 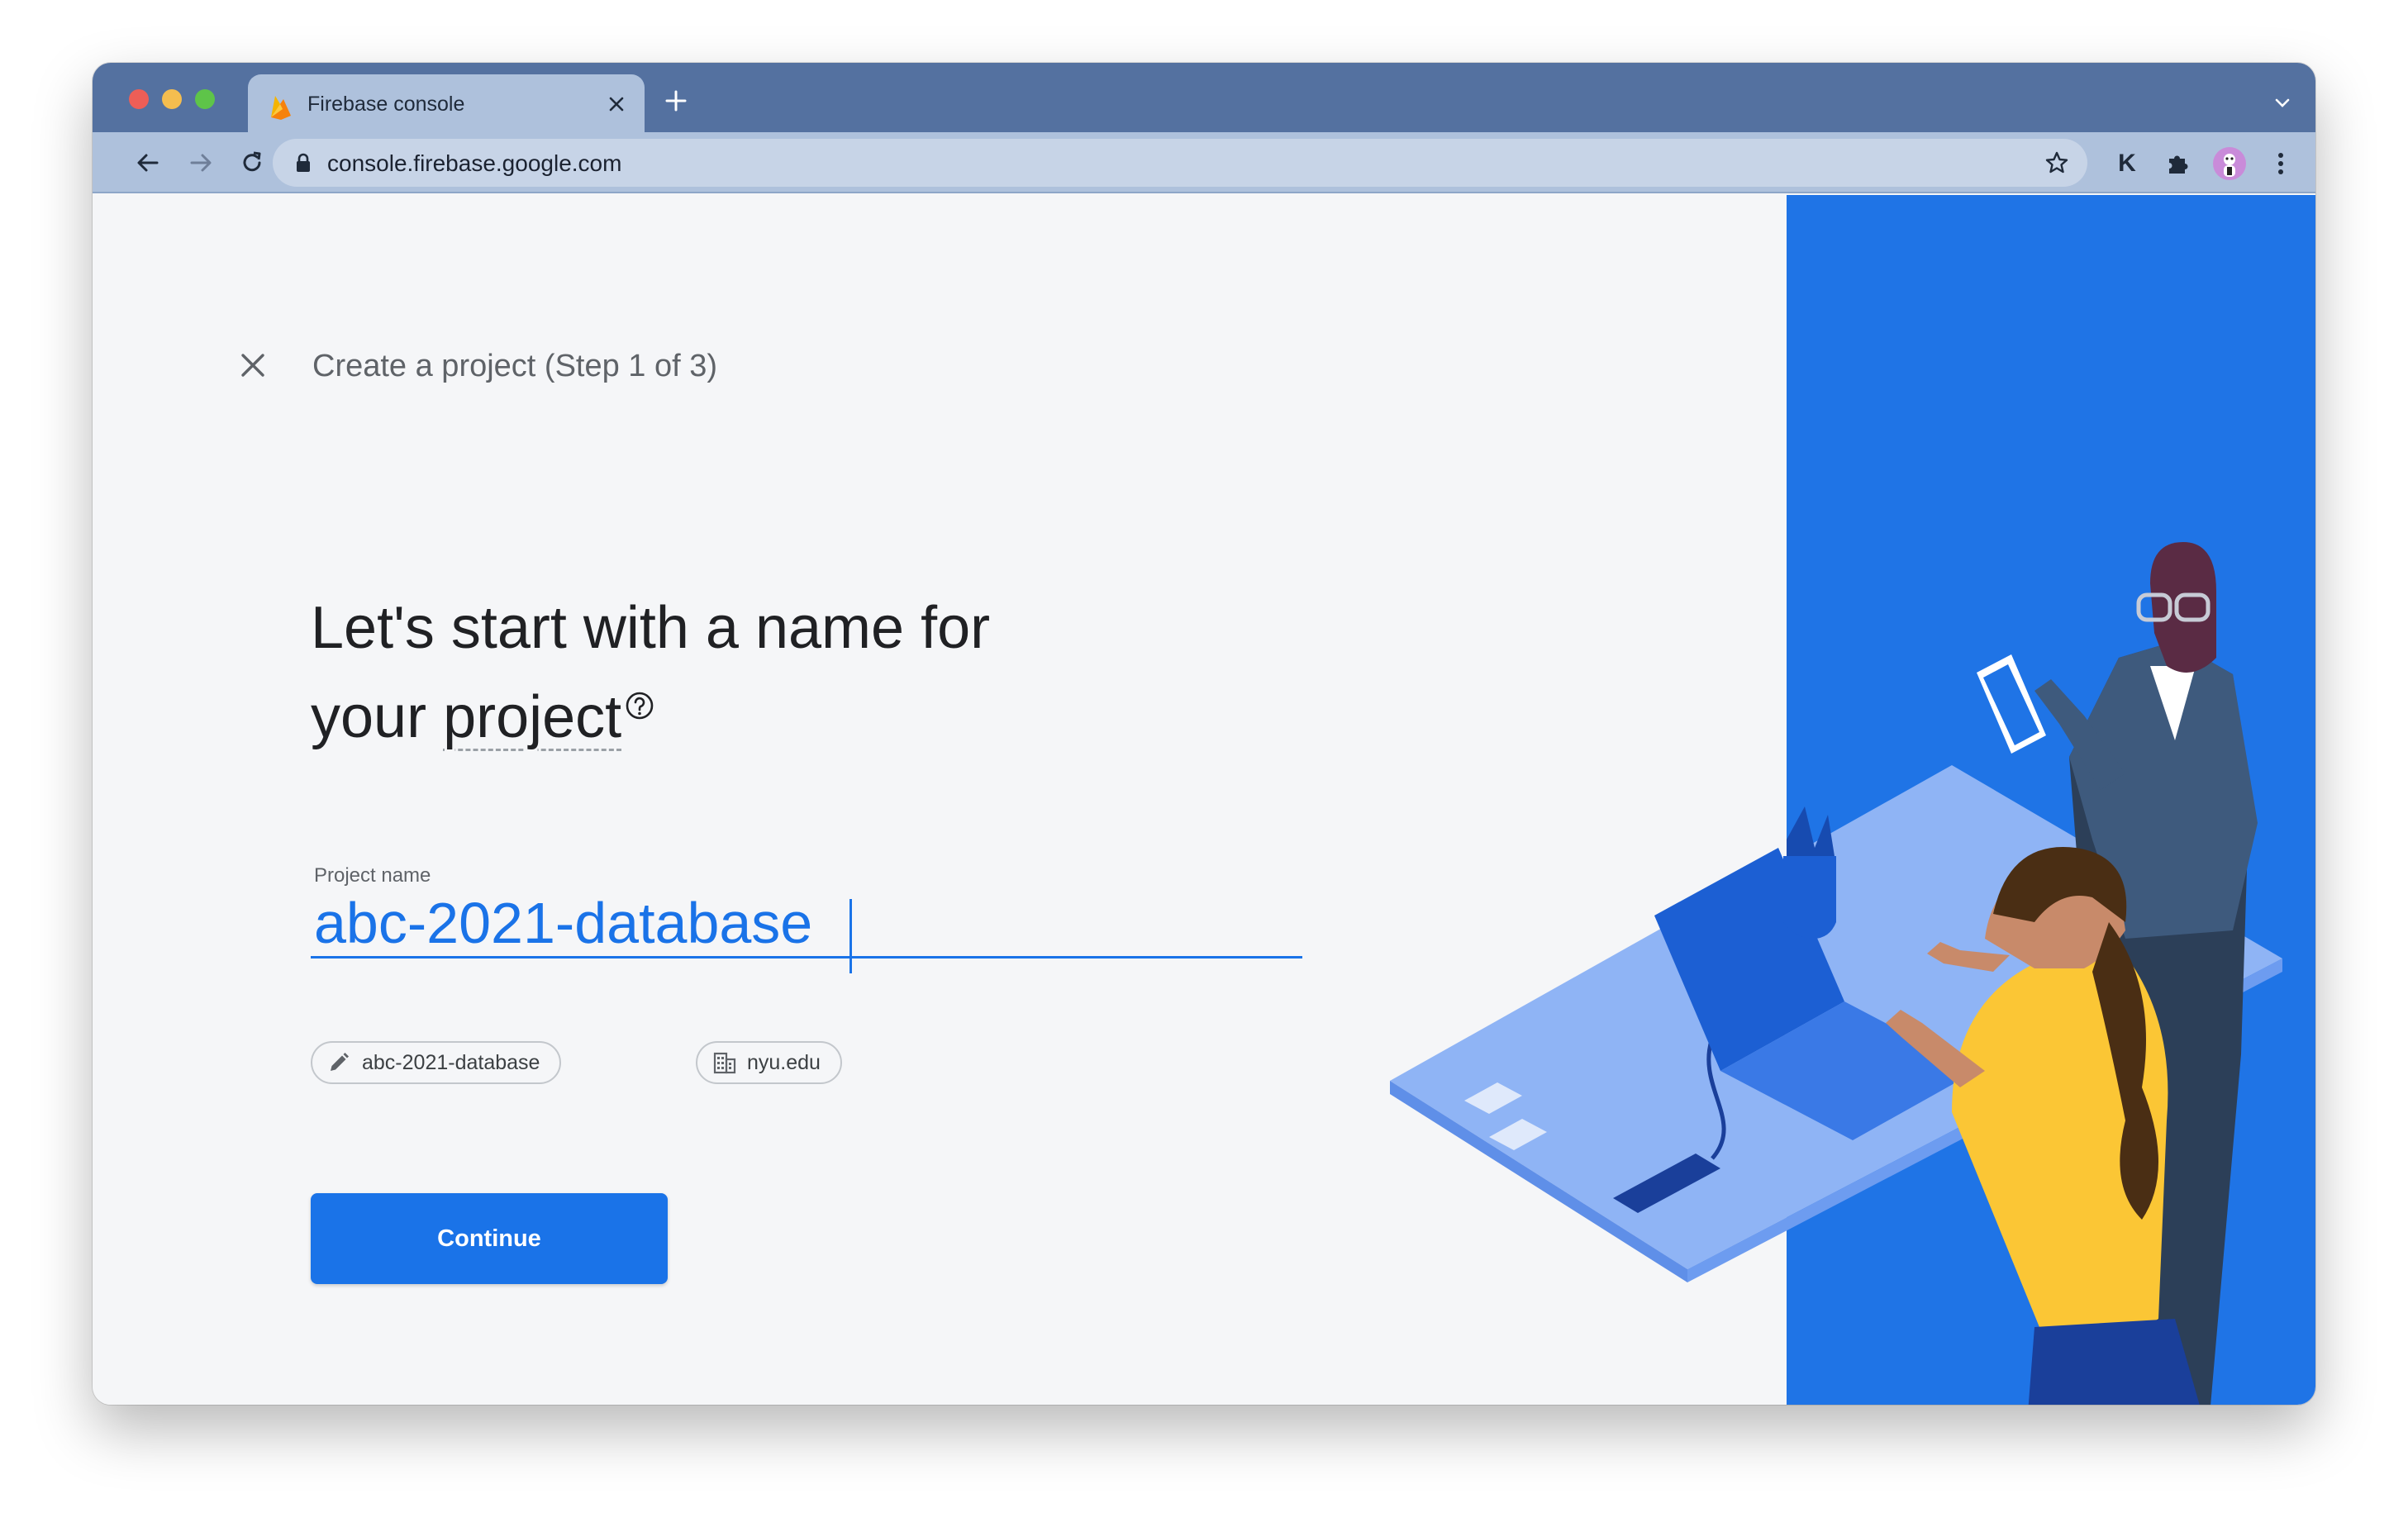 What do you see at coordinates (639, 706) in the screenshot?
I see `help-icon` at bounding box center [639, 706].